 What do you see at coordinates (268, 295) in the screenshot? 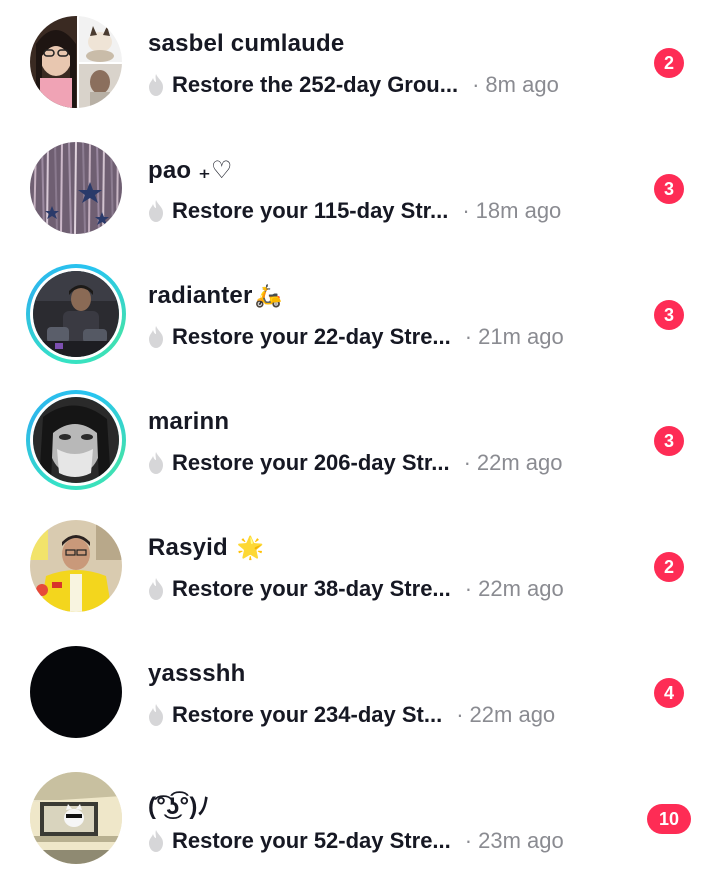
I see `scooter-icon: 🛵` at bounding box center [268, 295].